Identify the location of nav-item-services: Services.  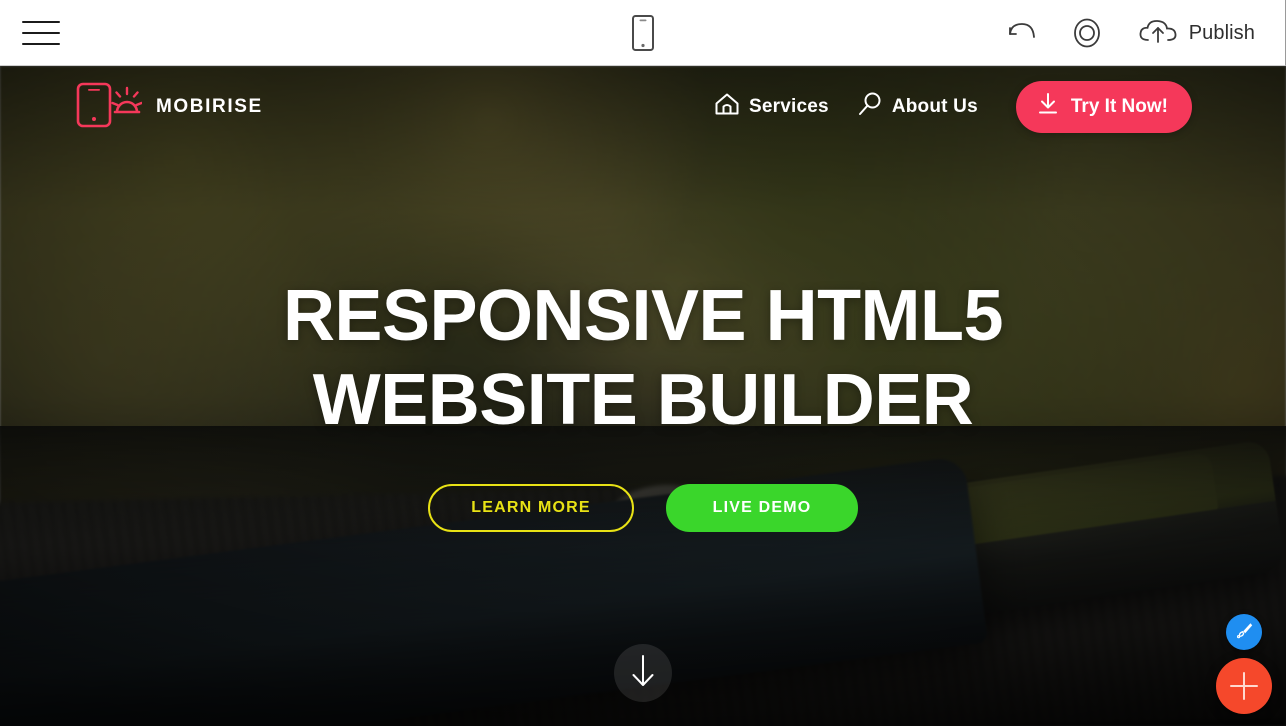
(771, 107).